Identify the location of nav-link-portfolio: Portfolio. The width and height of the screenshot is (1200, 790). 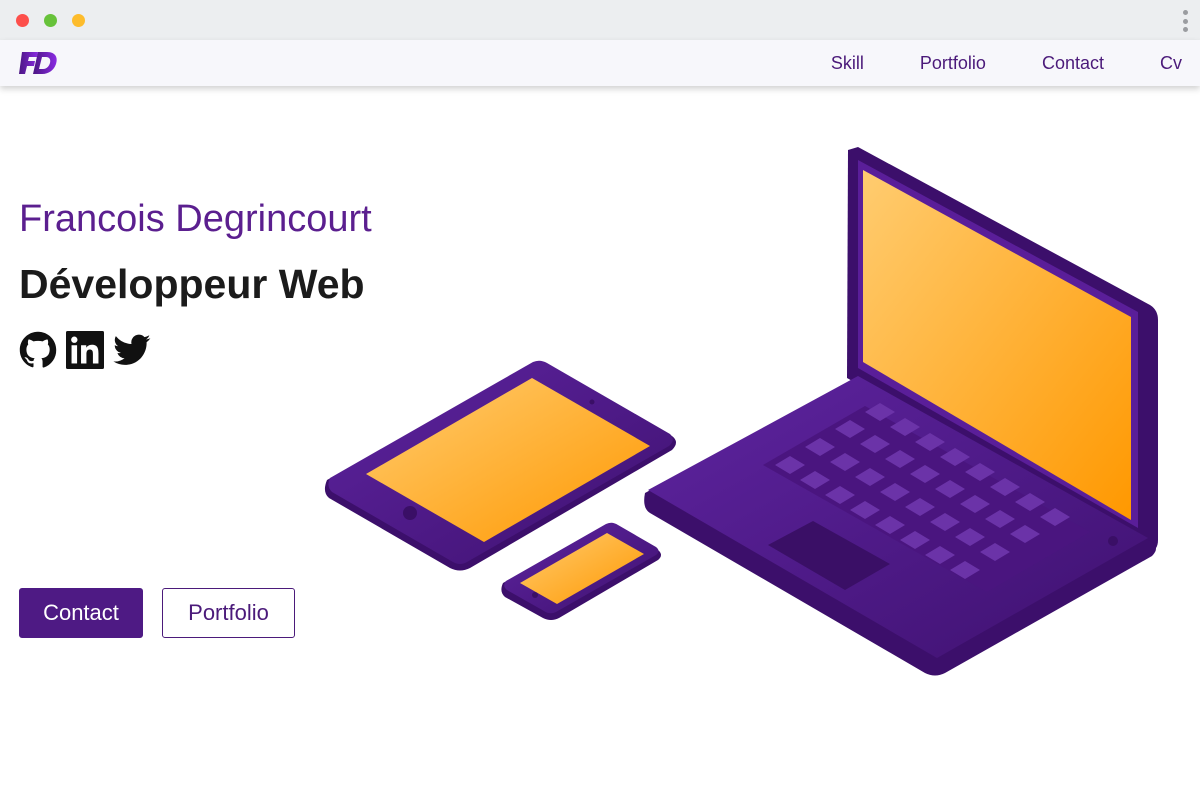
(953, 63).